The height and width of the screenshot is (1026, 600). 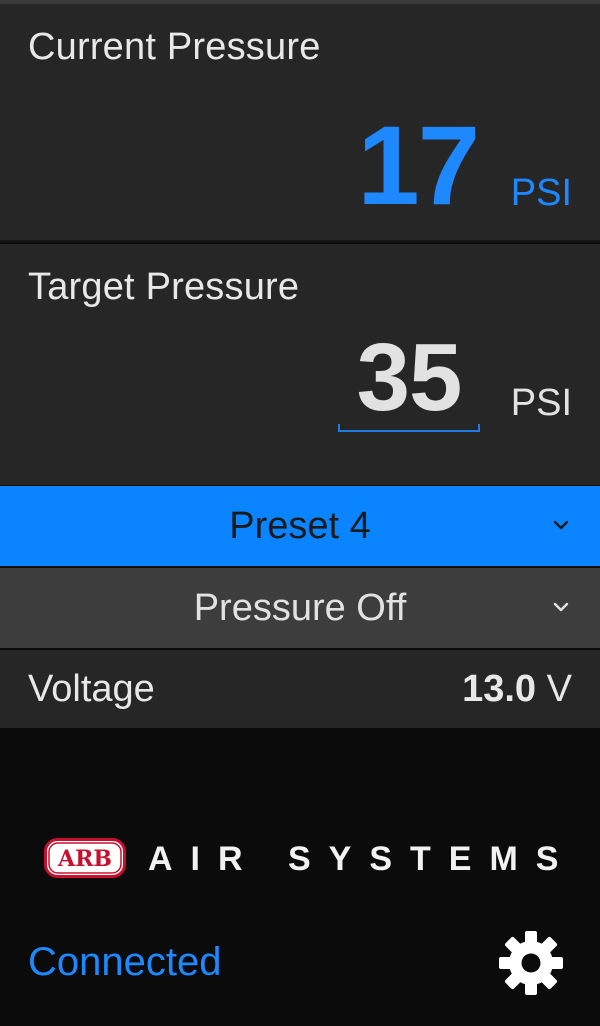 I want to click on preset-dropdown-value: Preset 4, so click(x=300, y=526).